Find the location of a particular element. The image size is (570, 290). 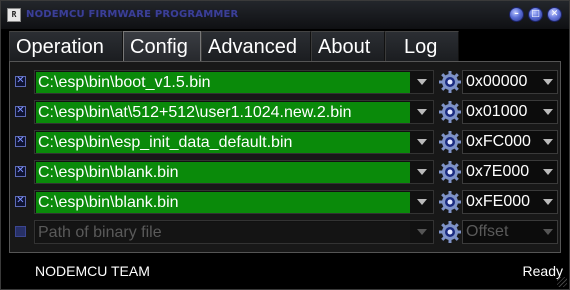

offset-combobox: 0x7E000 is located at coordinates (510, 172).